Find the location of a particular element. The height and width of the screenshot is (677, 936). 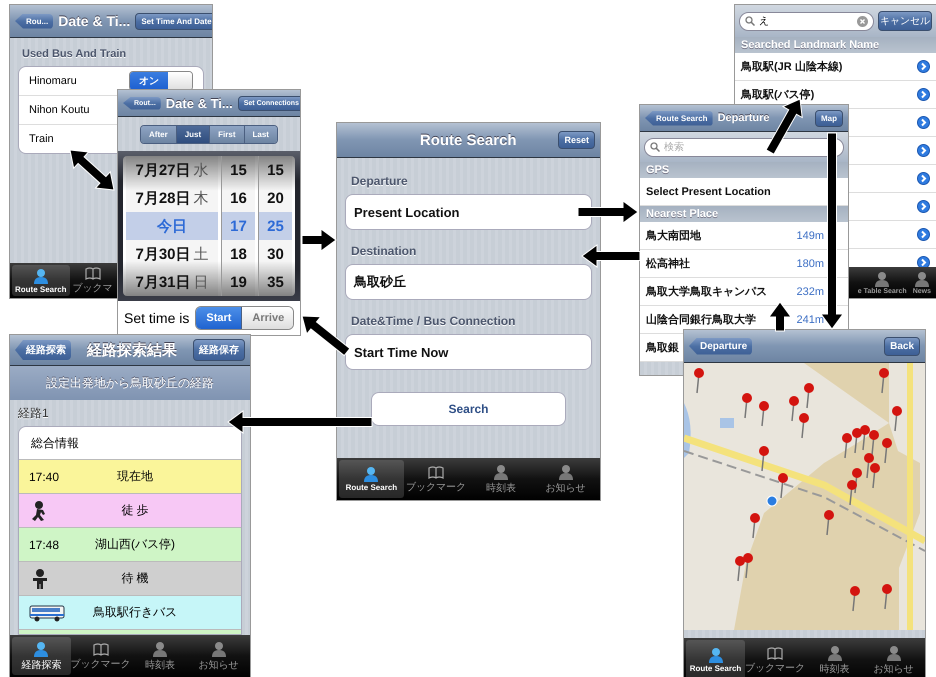

distance: 149m is located at coordinates (810, 236).